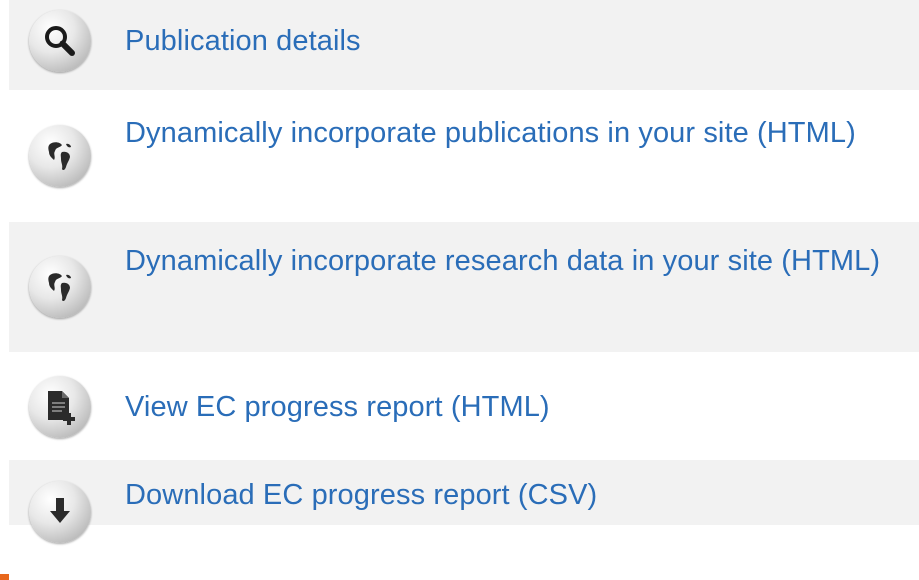  Describe the element at coordinates (243, 41) in the screenshot. I see `action-label: Publication details` at that location.